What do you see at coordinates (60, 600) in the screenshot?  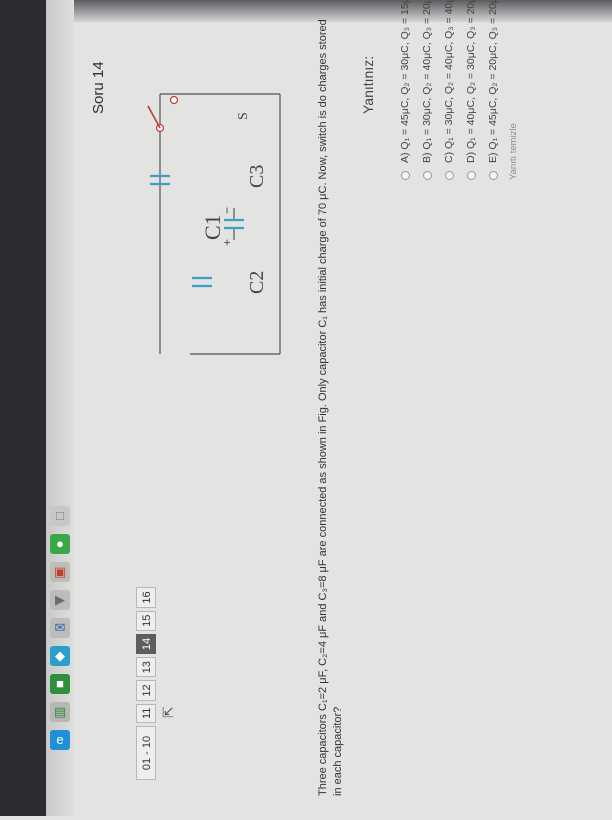 I see `media-icon: ▶` at bounding box center [60, 600].